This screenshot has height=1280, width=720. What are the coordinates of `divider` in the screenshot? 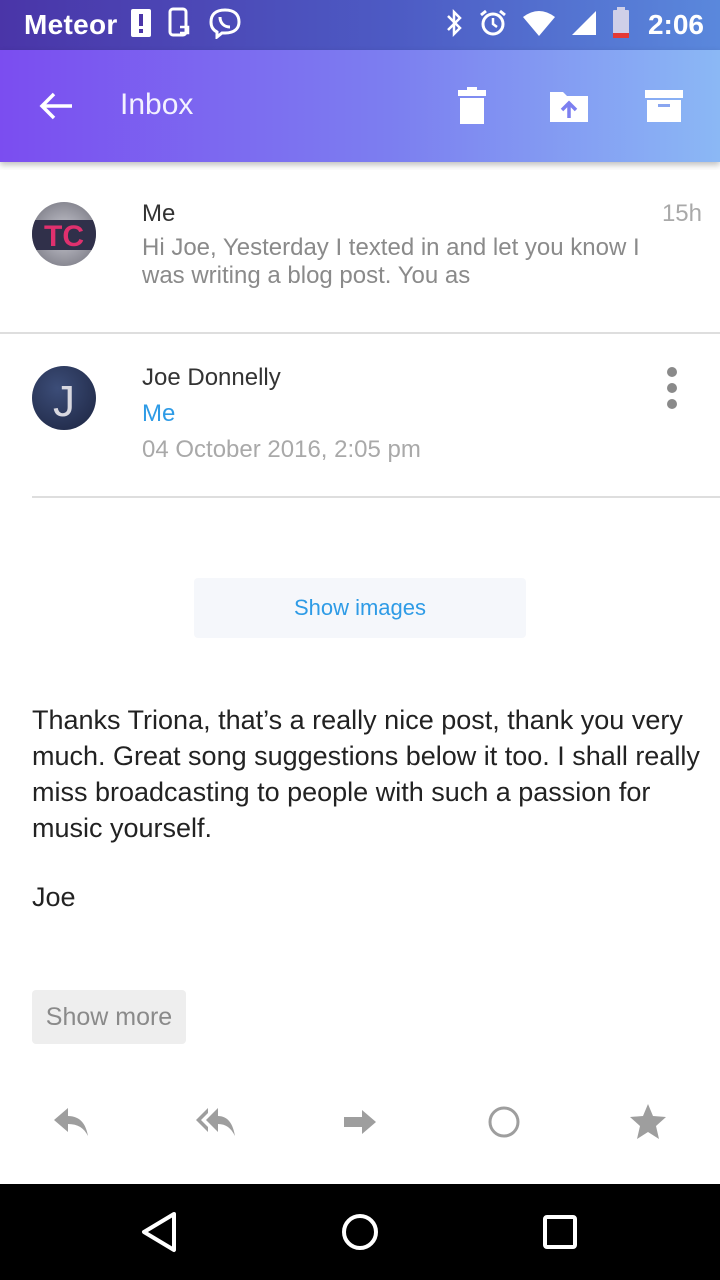 It's located at (376, 497).